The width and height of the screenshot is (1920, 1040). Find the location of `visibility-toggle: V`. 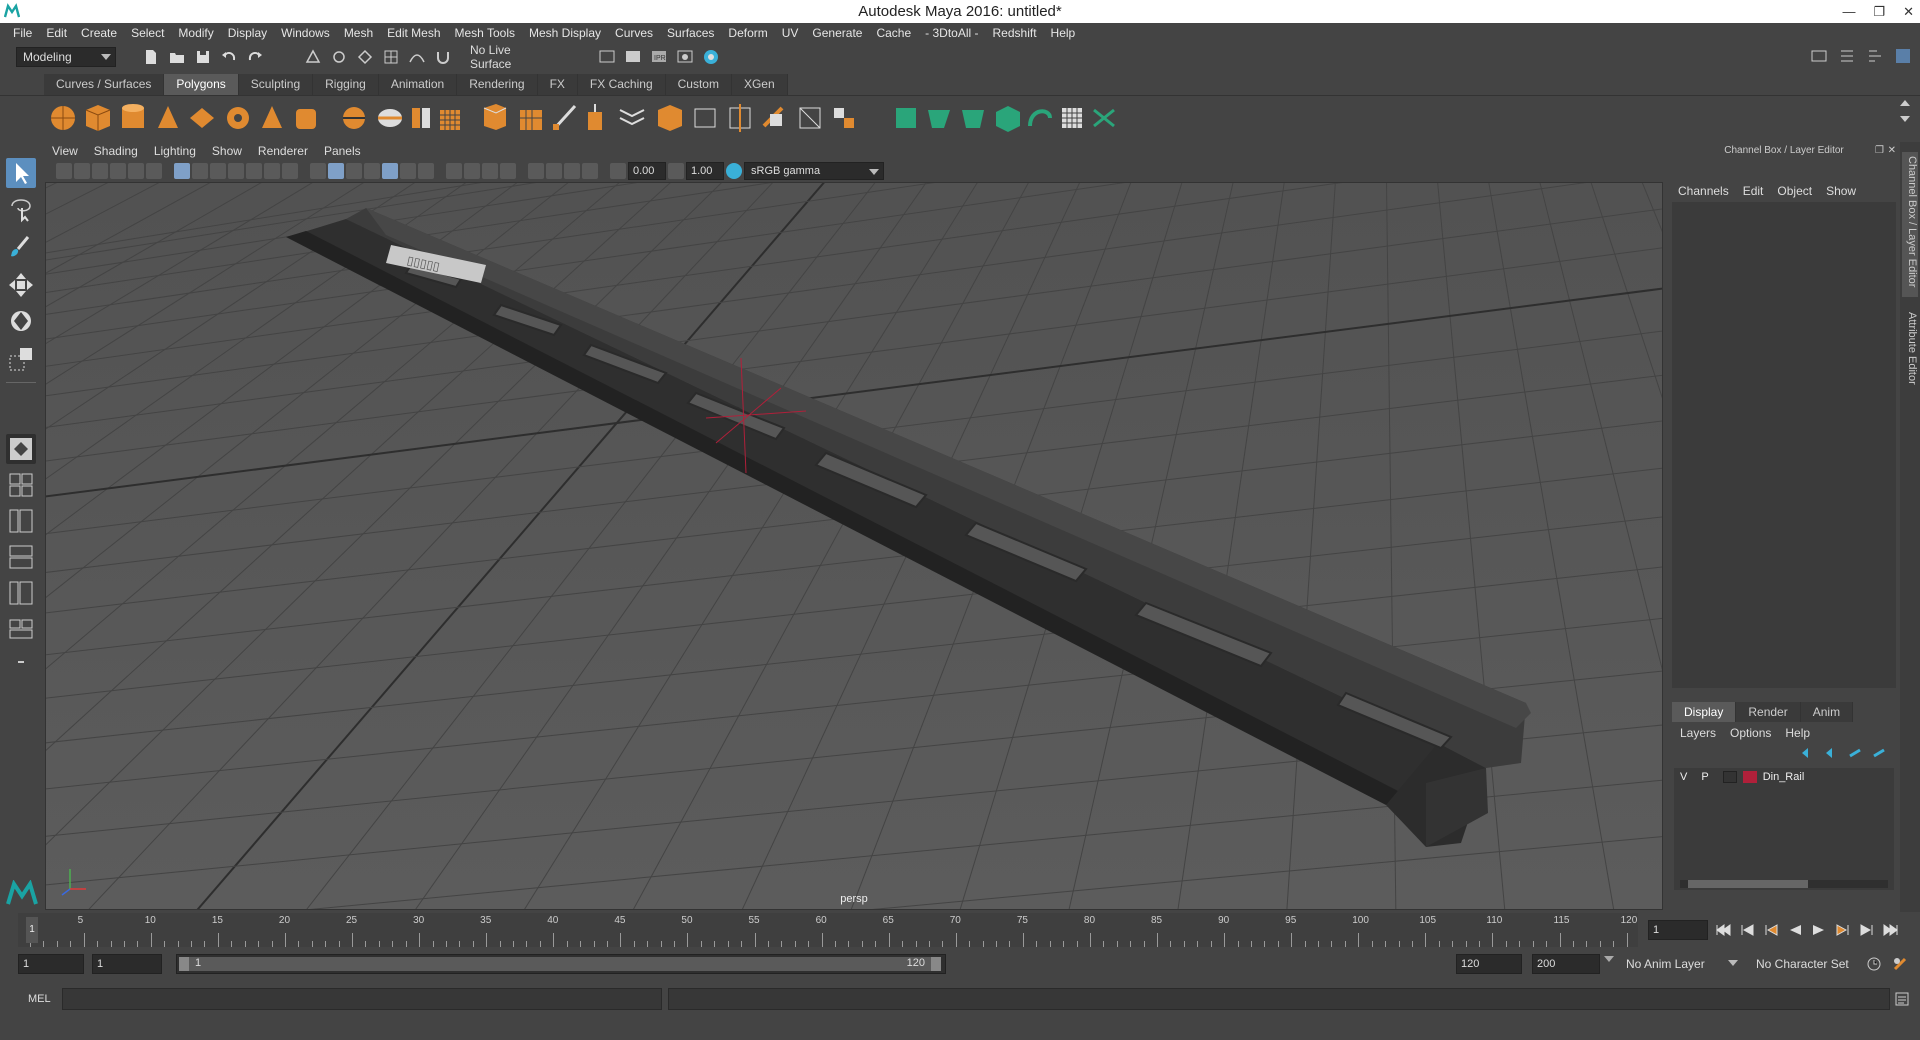

visibility-toggle: V is located at coordinates (1683, 777).